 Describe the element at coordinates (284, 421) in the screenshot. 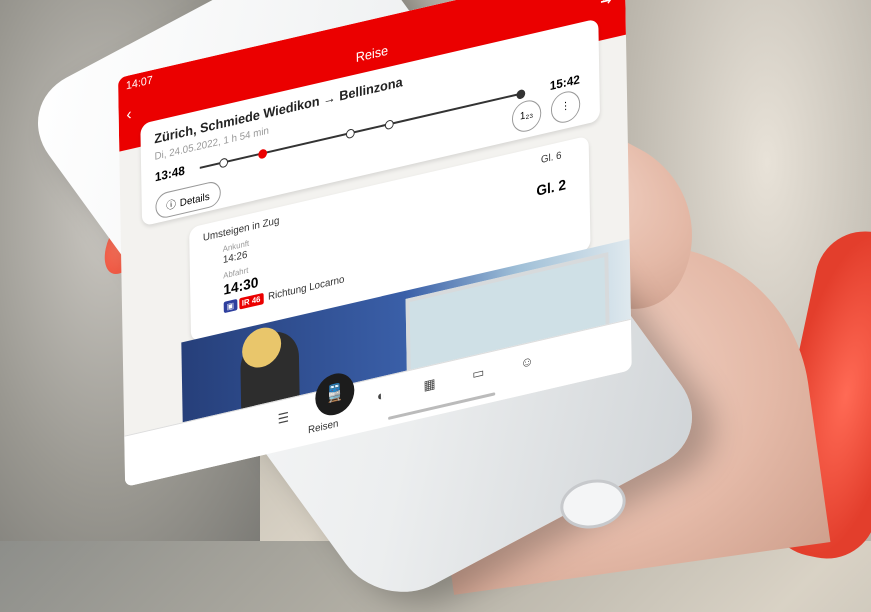

I see `timetable-icon: ☰` at that location.